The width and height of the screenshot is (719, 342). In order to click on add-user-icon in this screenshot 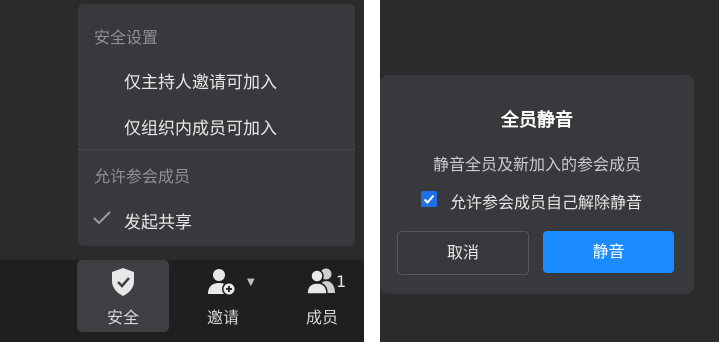, I will do `click(222, 282)`.